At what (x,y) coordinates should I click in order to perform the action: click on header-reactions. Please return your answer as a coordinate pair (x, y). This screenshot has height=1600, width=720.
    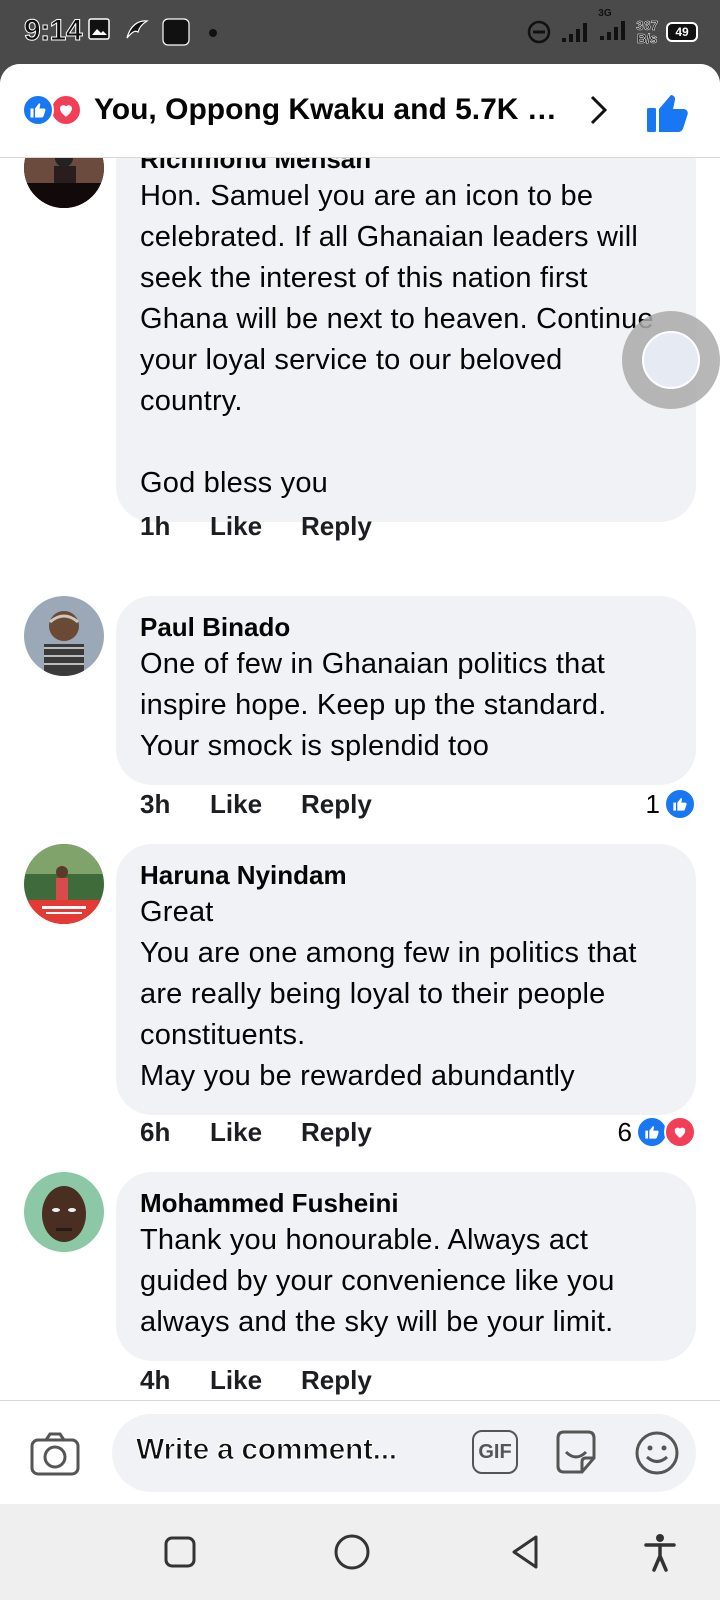
    Looking at the image, I should click on (56, 110).